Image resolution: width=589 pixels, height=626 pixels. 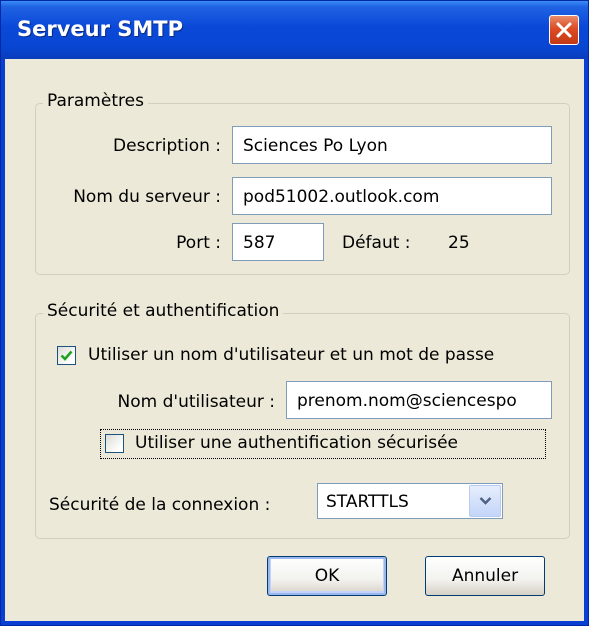 I want to click on server-name-field: pod51002.outlook.com, so click(x=392, y=196).